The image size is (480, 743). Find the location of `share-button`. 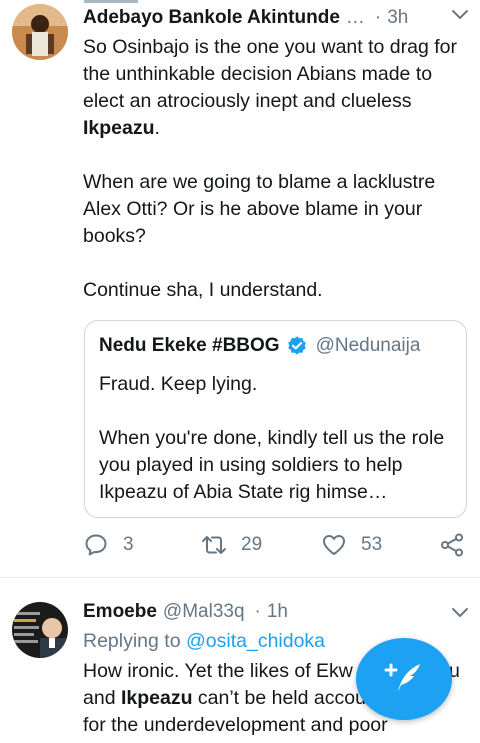

share-button is located at coordinates (452, 545).